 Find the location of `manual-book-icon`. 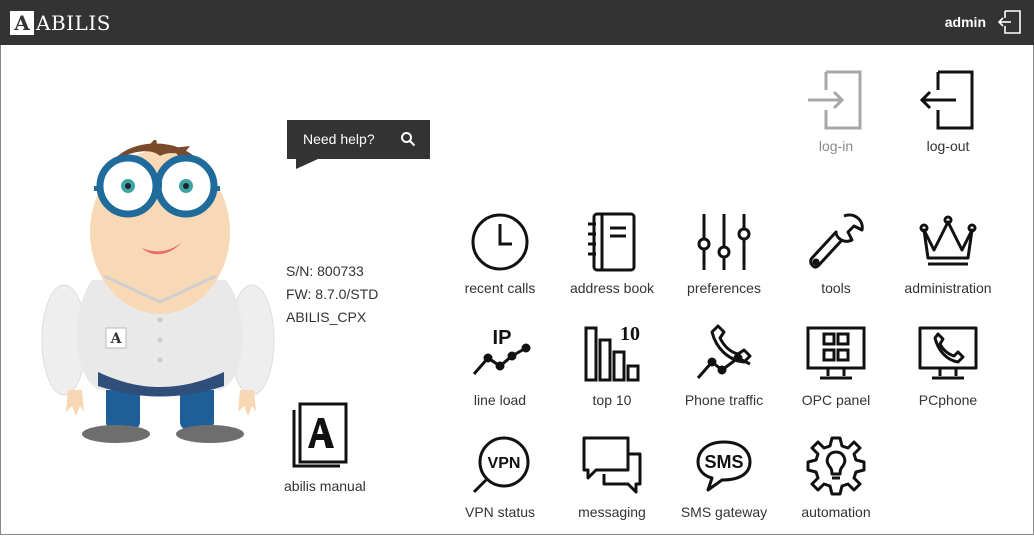

manual-book-icon is located at coordinates (320, 435).